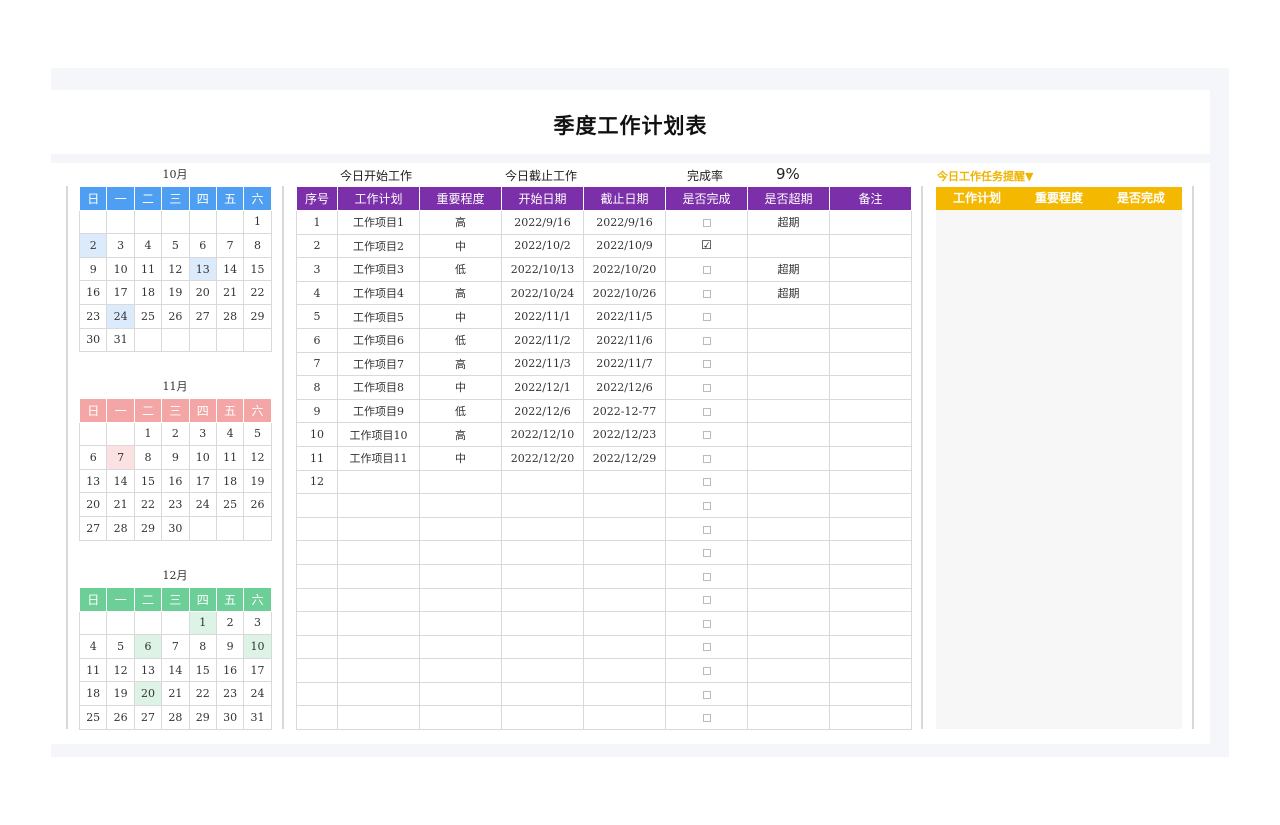 This screenshot has height=825, width=1280. Describe the element at coordinates (378, 246) in the screenshot. I see `cell-task: 工作项目2` at that location.